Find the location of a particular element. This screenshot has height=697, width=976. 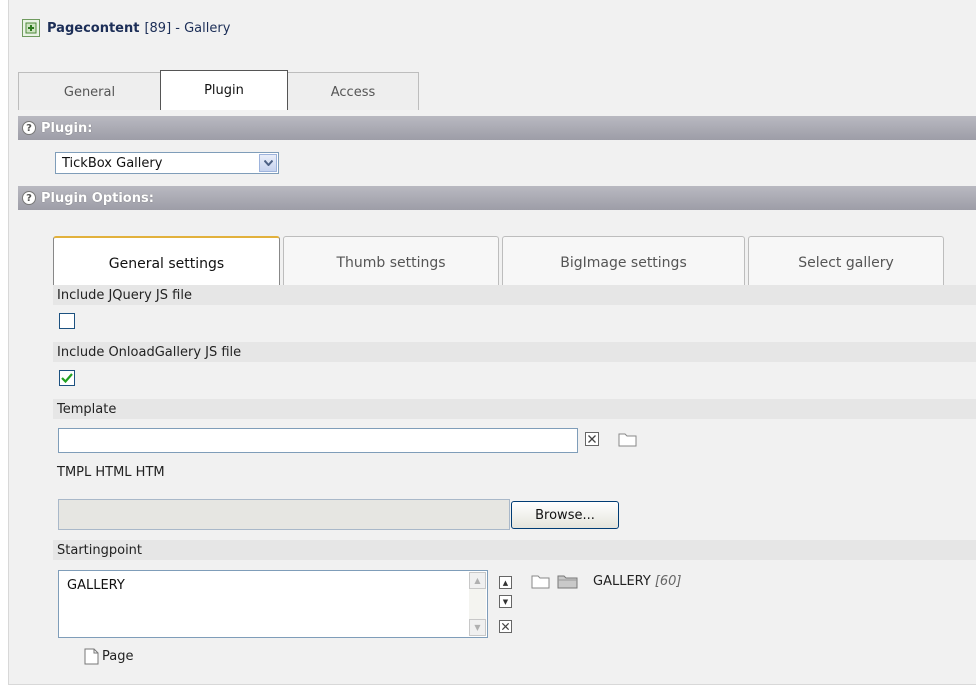

checkmark-icon is located at coordinates (67, 378).